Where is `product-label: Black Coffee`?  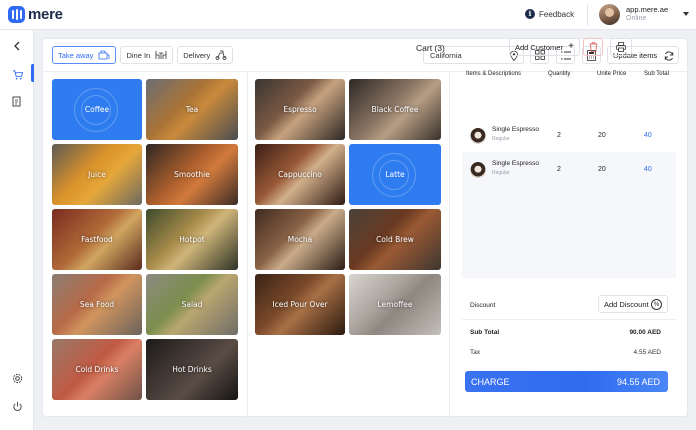
product-label: Black Coffee is located at coordinates (395, 109).